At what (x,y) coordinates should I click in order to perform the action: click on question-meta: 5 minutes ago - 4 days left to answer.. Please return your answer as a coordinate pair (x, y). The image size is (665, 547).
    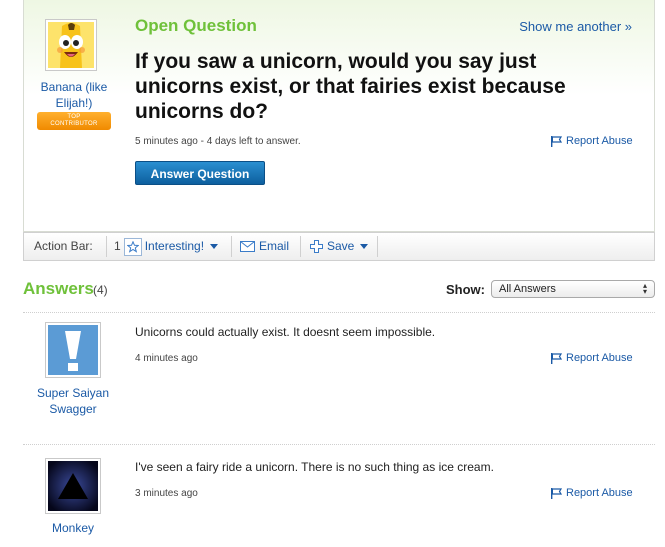
    Looking at the image, I should click on (218, 141).